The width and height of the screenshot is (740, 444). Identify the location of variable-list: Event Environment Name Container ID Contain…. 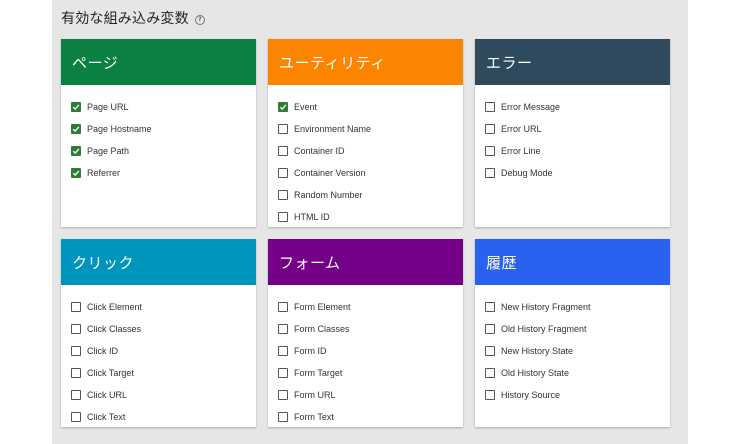
(365, 156).